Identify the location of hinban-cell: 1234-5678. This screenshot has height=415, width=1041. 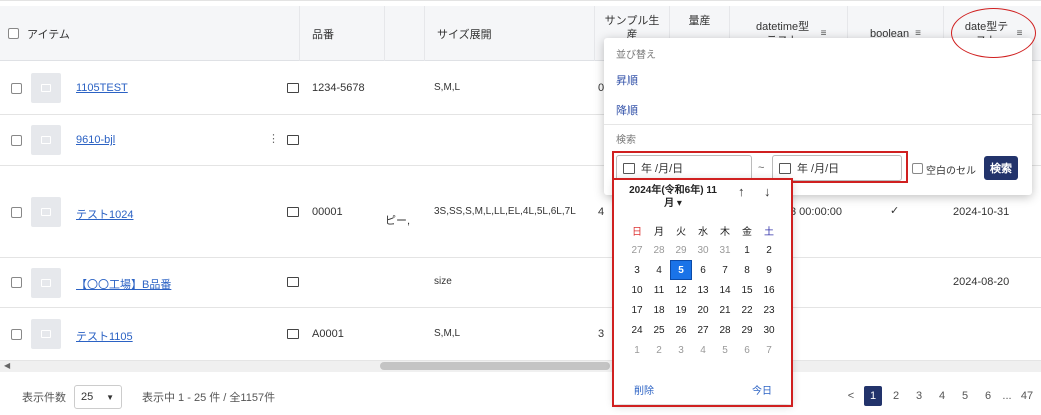
(338, 88).